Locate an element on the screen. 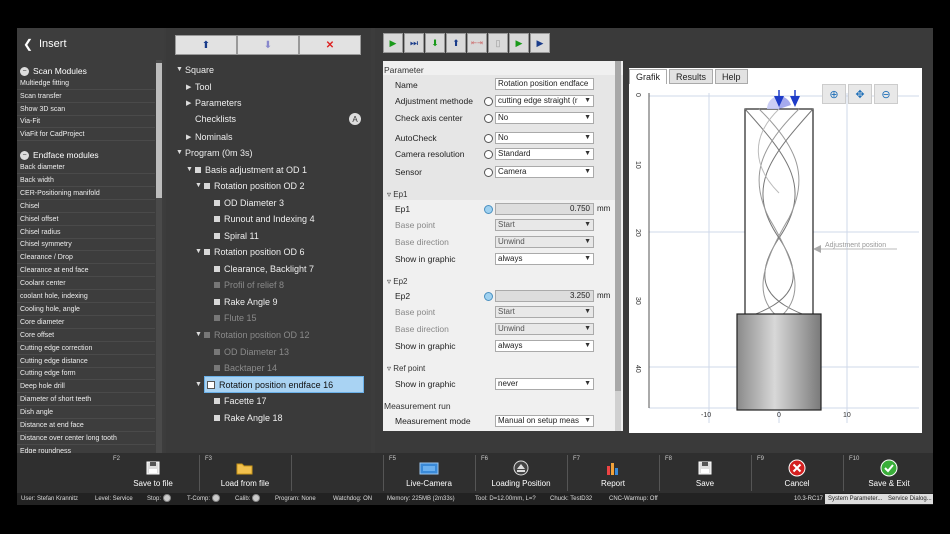 This screenshot has height=534, width=950. tab-results: Results is located at coordinates (691, 76).